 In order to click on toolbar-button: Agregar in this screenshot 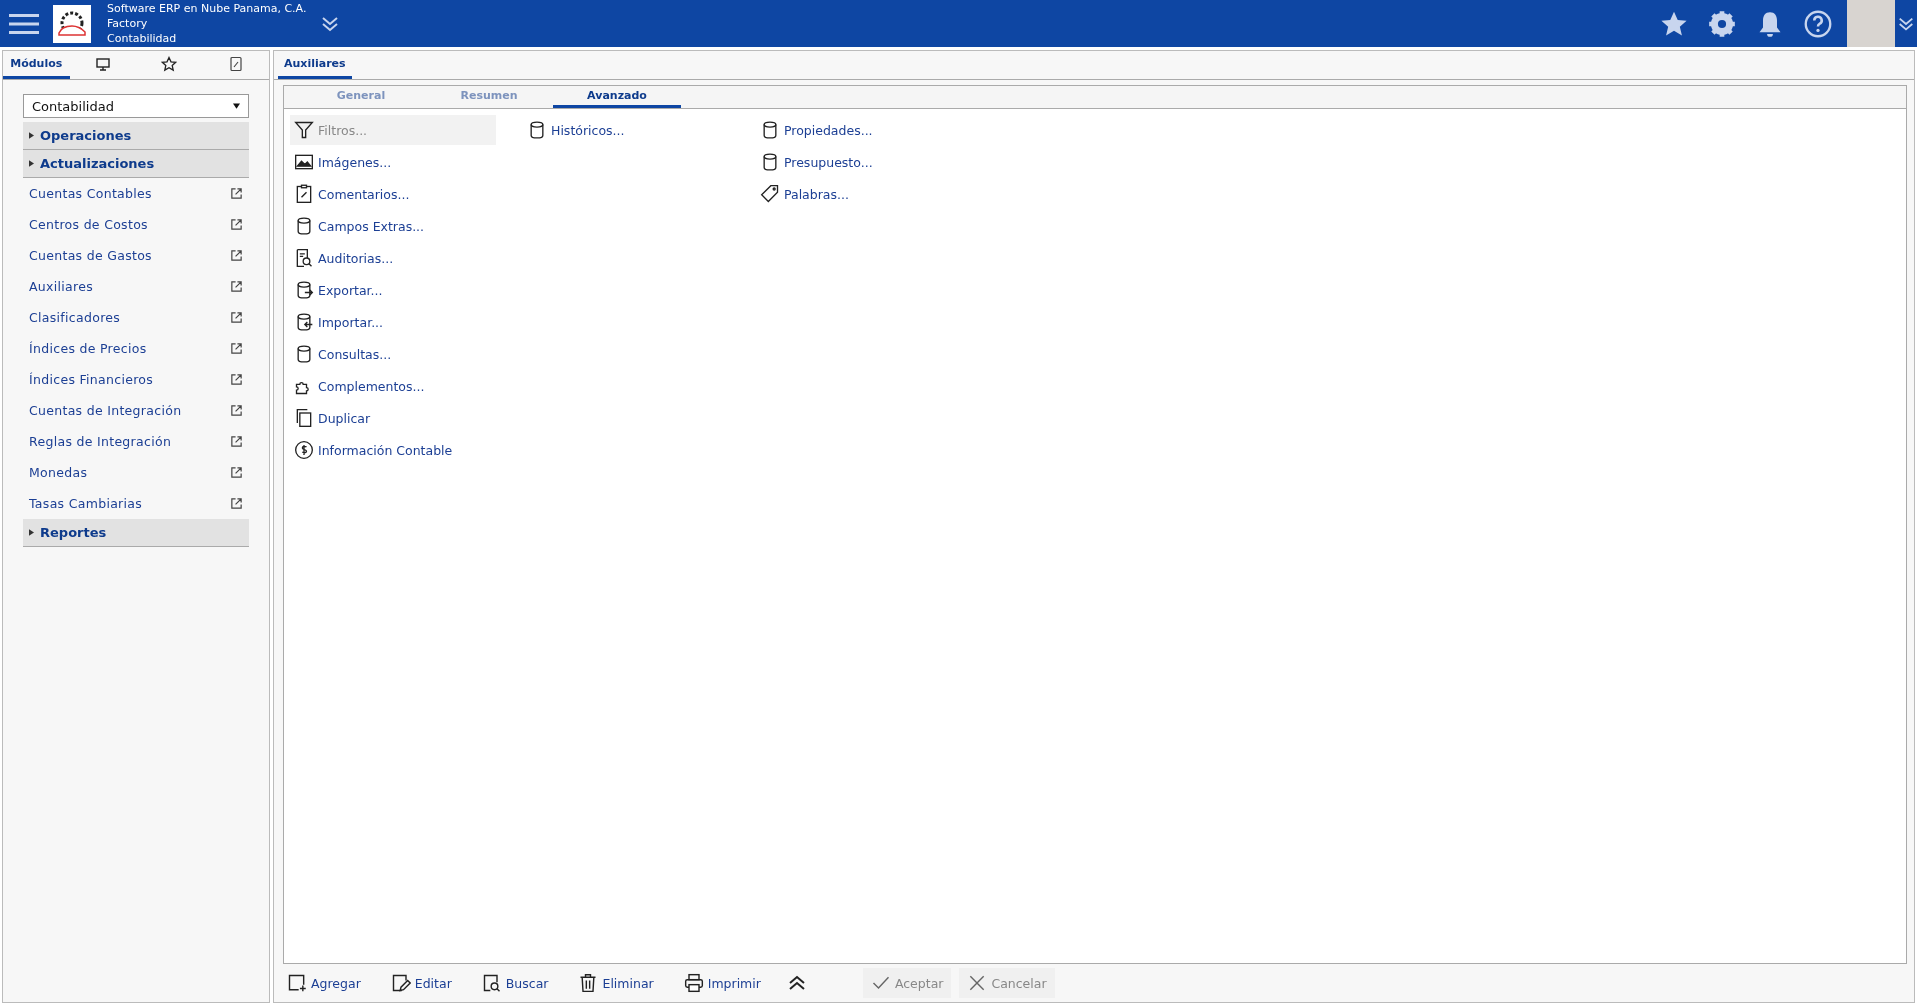, I will do `click(324, 983)`.